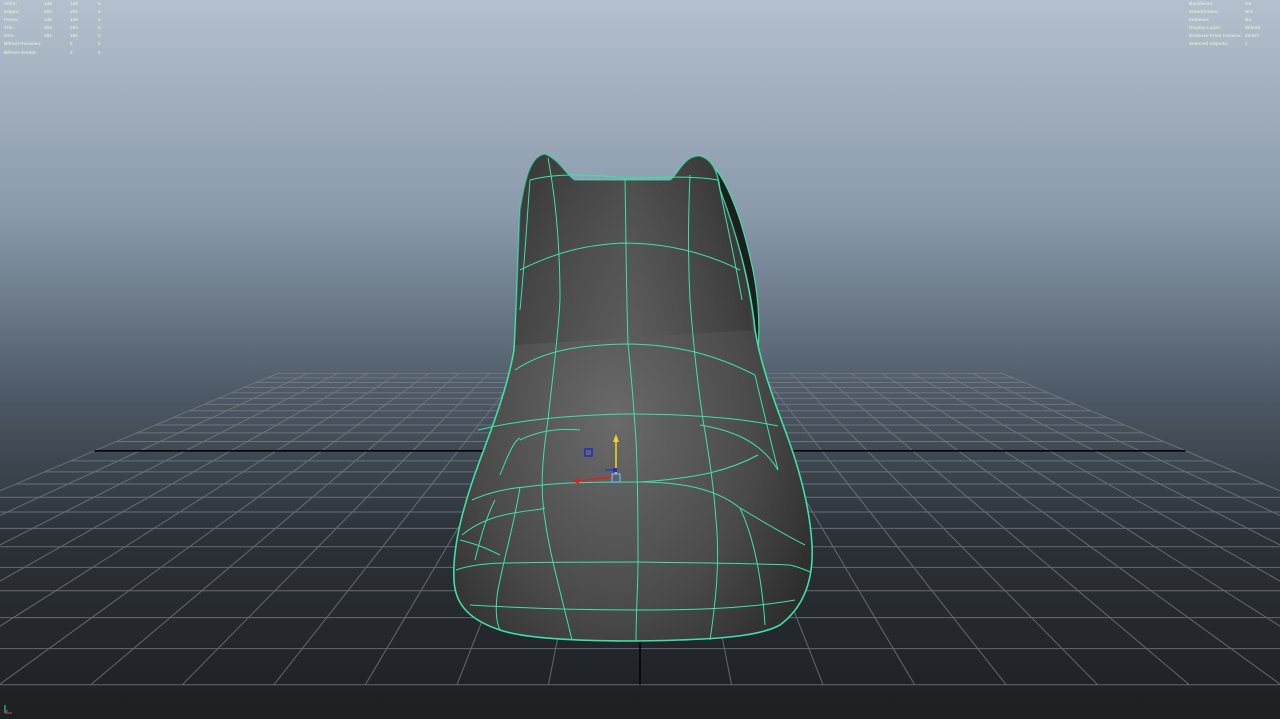  I want to click on hud-left-row: Faces: 146 146 0, so click(59, 20).